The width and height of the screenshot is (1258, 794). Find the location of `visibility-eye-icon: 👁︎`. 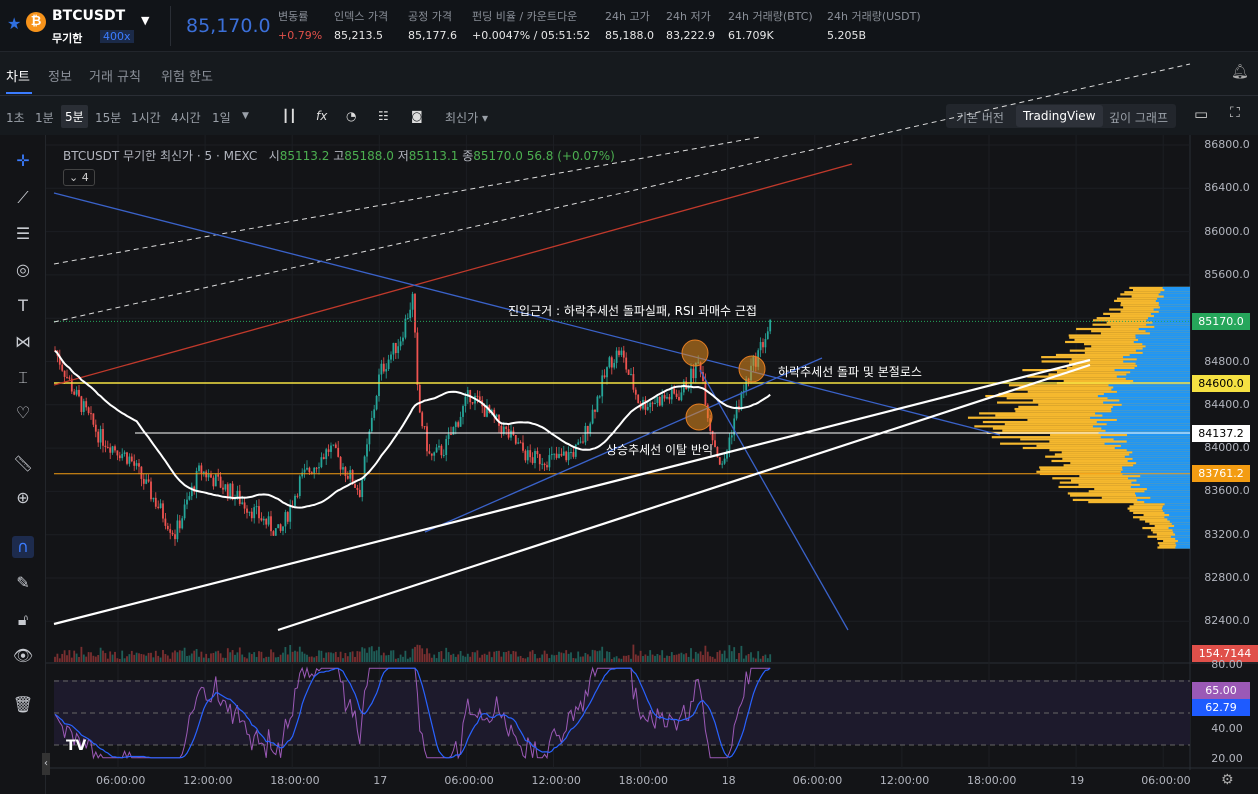

visibility-eye-icon: 👁︎ is located at coordinates (23, 656).